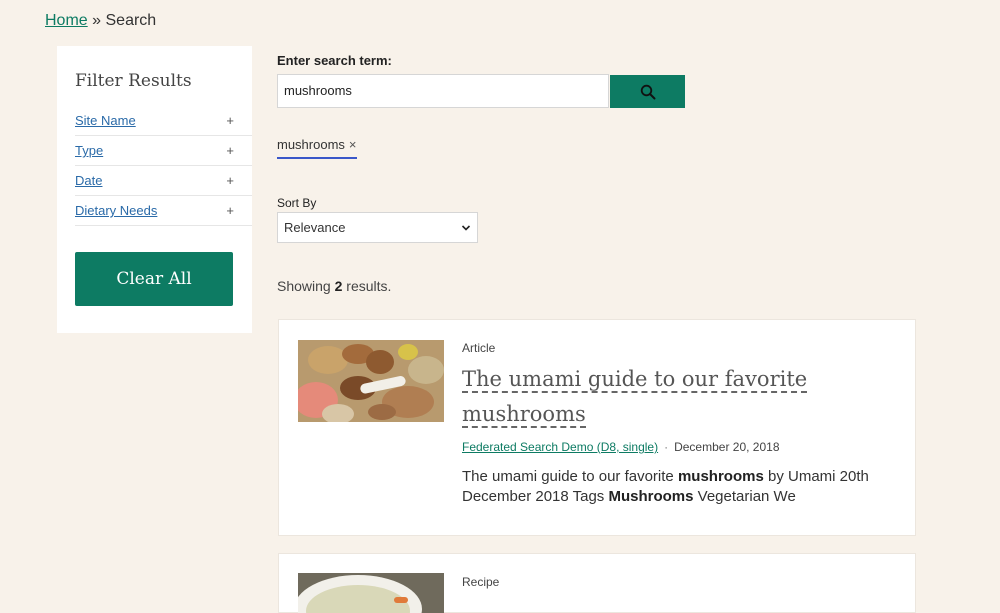 The height and width of the screenshot is (613, 1000). I want to click on sort-label: Sort By, so click(297, 203).